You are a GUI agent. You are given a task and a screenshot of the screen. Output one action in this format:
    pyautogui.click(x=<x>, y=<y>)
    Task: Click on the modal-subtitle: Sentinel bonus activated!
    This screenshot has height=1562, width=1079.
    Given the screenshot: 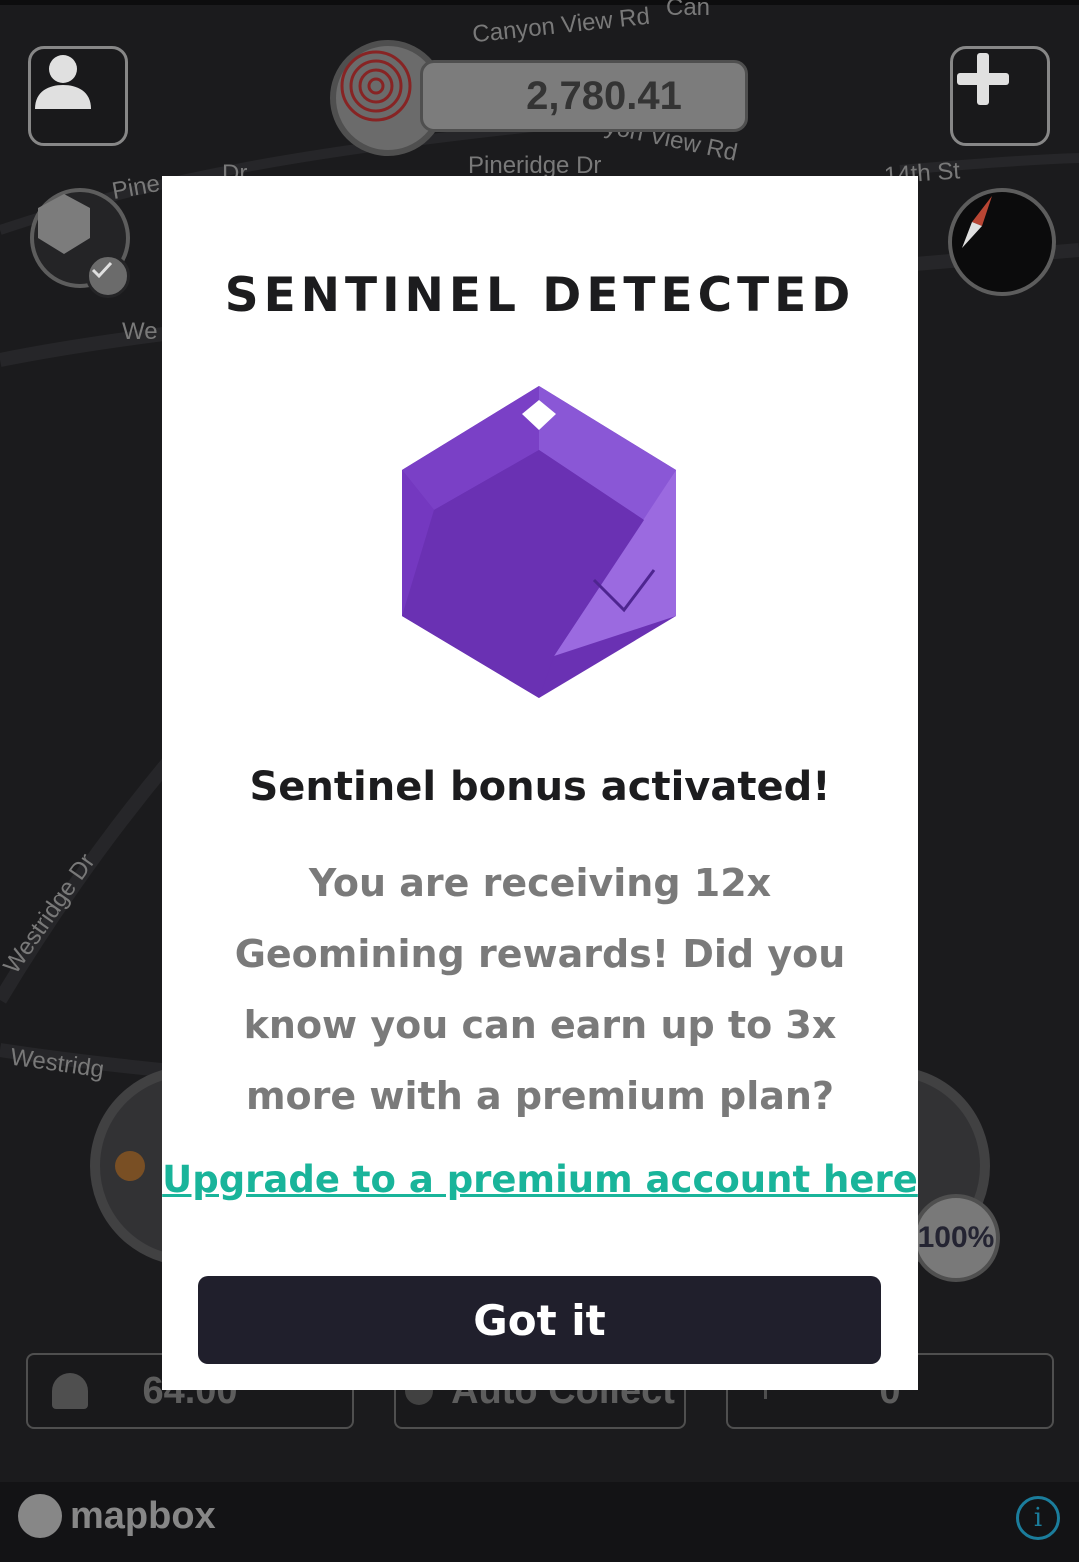 What is the action you would take?
    pyautogui.click(x=540, y=787)
    